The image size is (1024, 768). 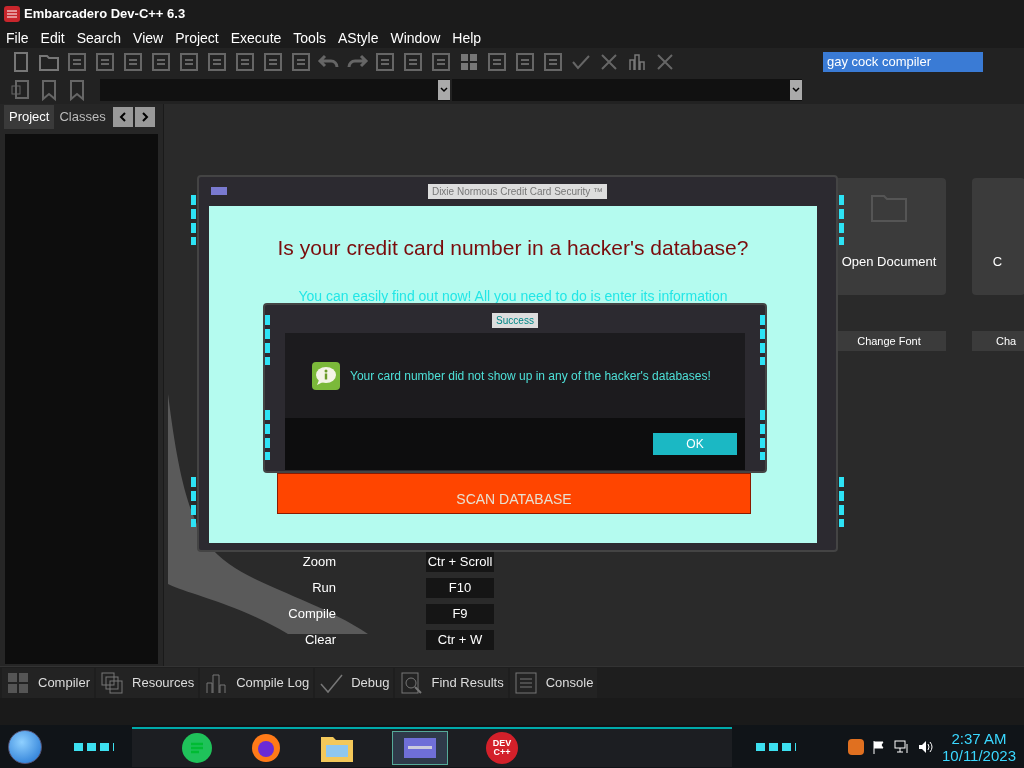 I want to click on speaker-icon, so click(x=926, y=746).